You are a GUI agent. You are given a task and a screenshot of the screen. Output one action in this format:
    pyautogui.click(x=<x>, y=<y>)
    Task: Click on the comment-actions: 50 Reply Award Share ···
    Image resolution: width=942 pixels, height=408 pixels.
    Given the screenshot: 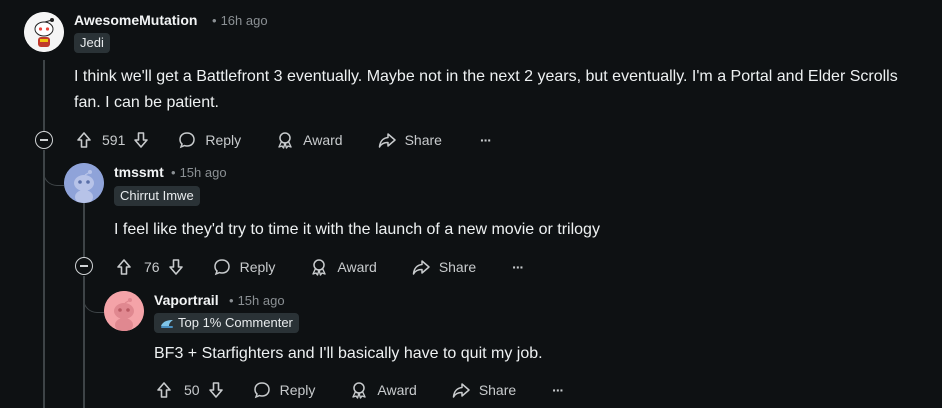 What is the action you would take?
    pyautogui.click(x=359, y=390)
    